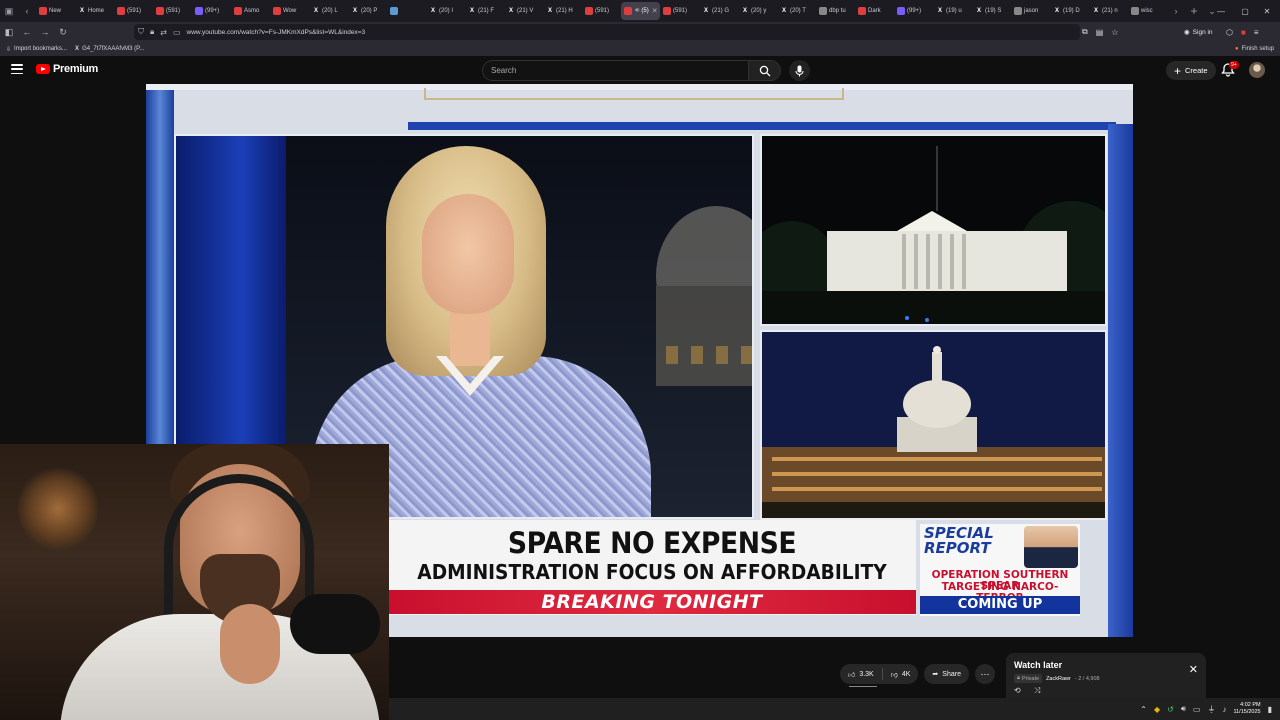 This screenshot has height=720, width=1280. What do you see at coordinates (1194, 11) in the screenshot?
I see `new-tab-icon: +` at bounding box center [1194, 11].